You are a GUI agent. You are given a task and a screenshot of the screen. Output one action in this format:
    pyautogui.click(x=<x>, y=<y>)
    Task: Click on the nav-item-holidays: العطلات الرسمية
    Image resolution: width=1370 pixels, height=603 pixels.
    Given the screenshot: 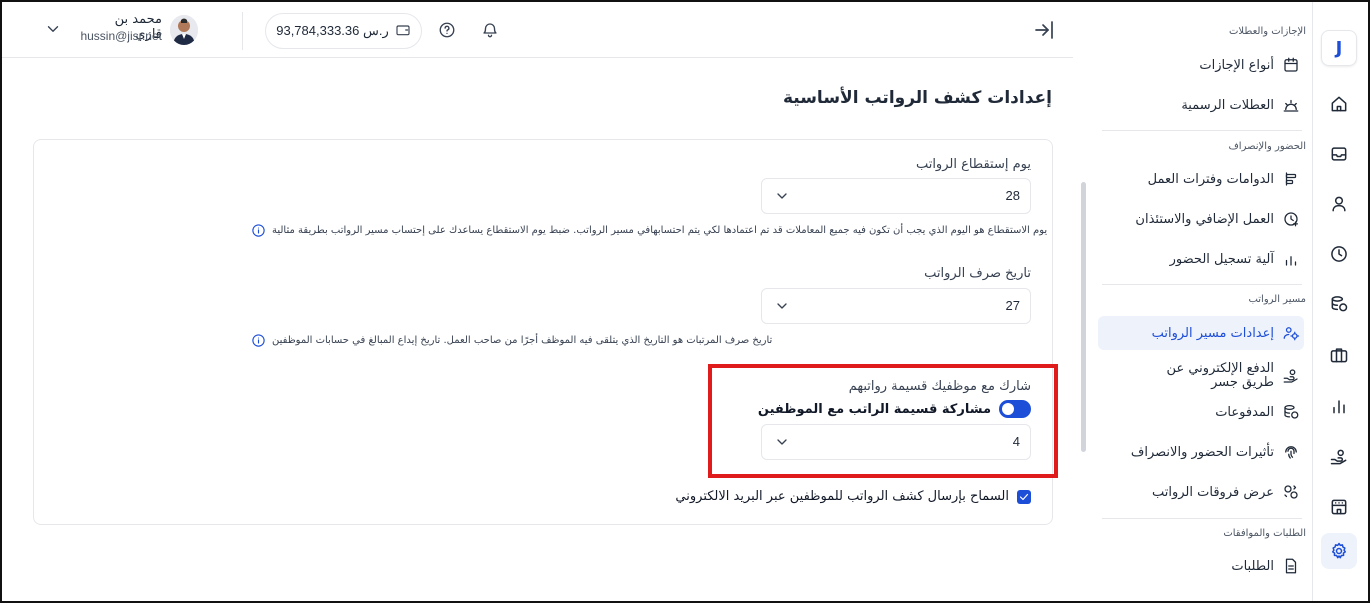 What is the action you would take?
    pyautogui.click(x=1201, y=105)
    